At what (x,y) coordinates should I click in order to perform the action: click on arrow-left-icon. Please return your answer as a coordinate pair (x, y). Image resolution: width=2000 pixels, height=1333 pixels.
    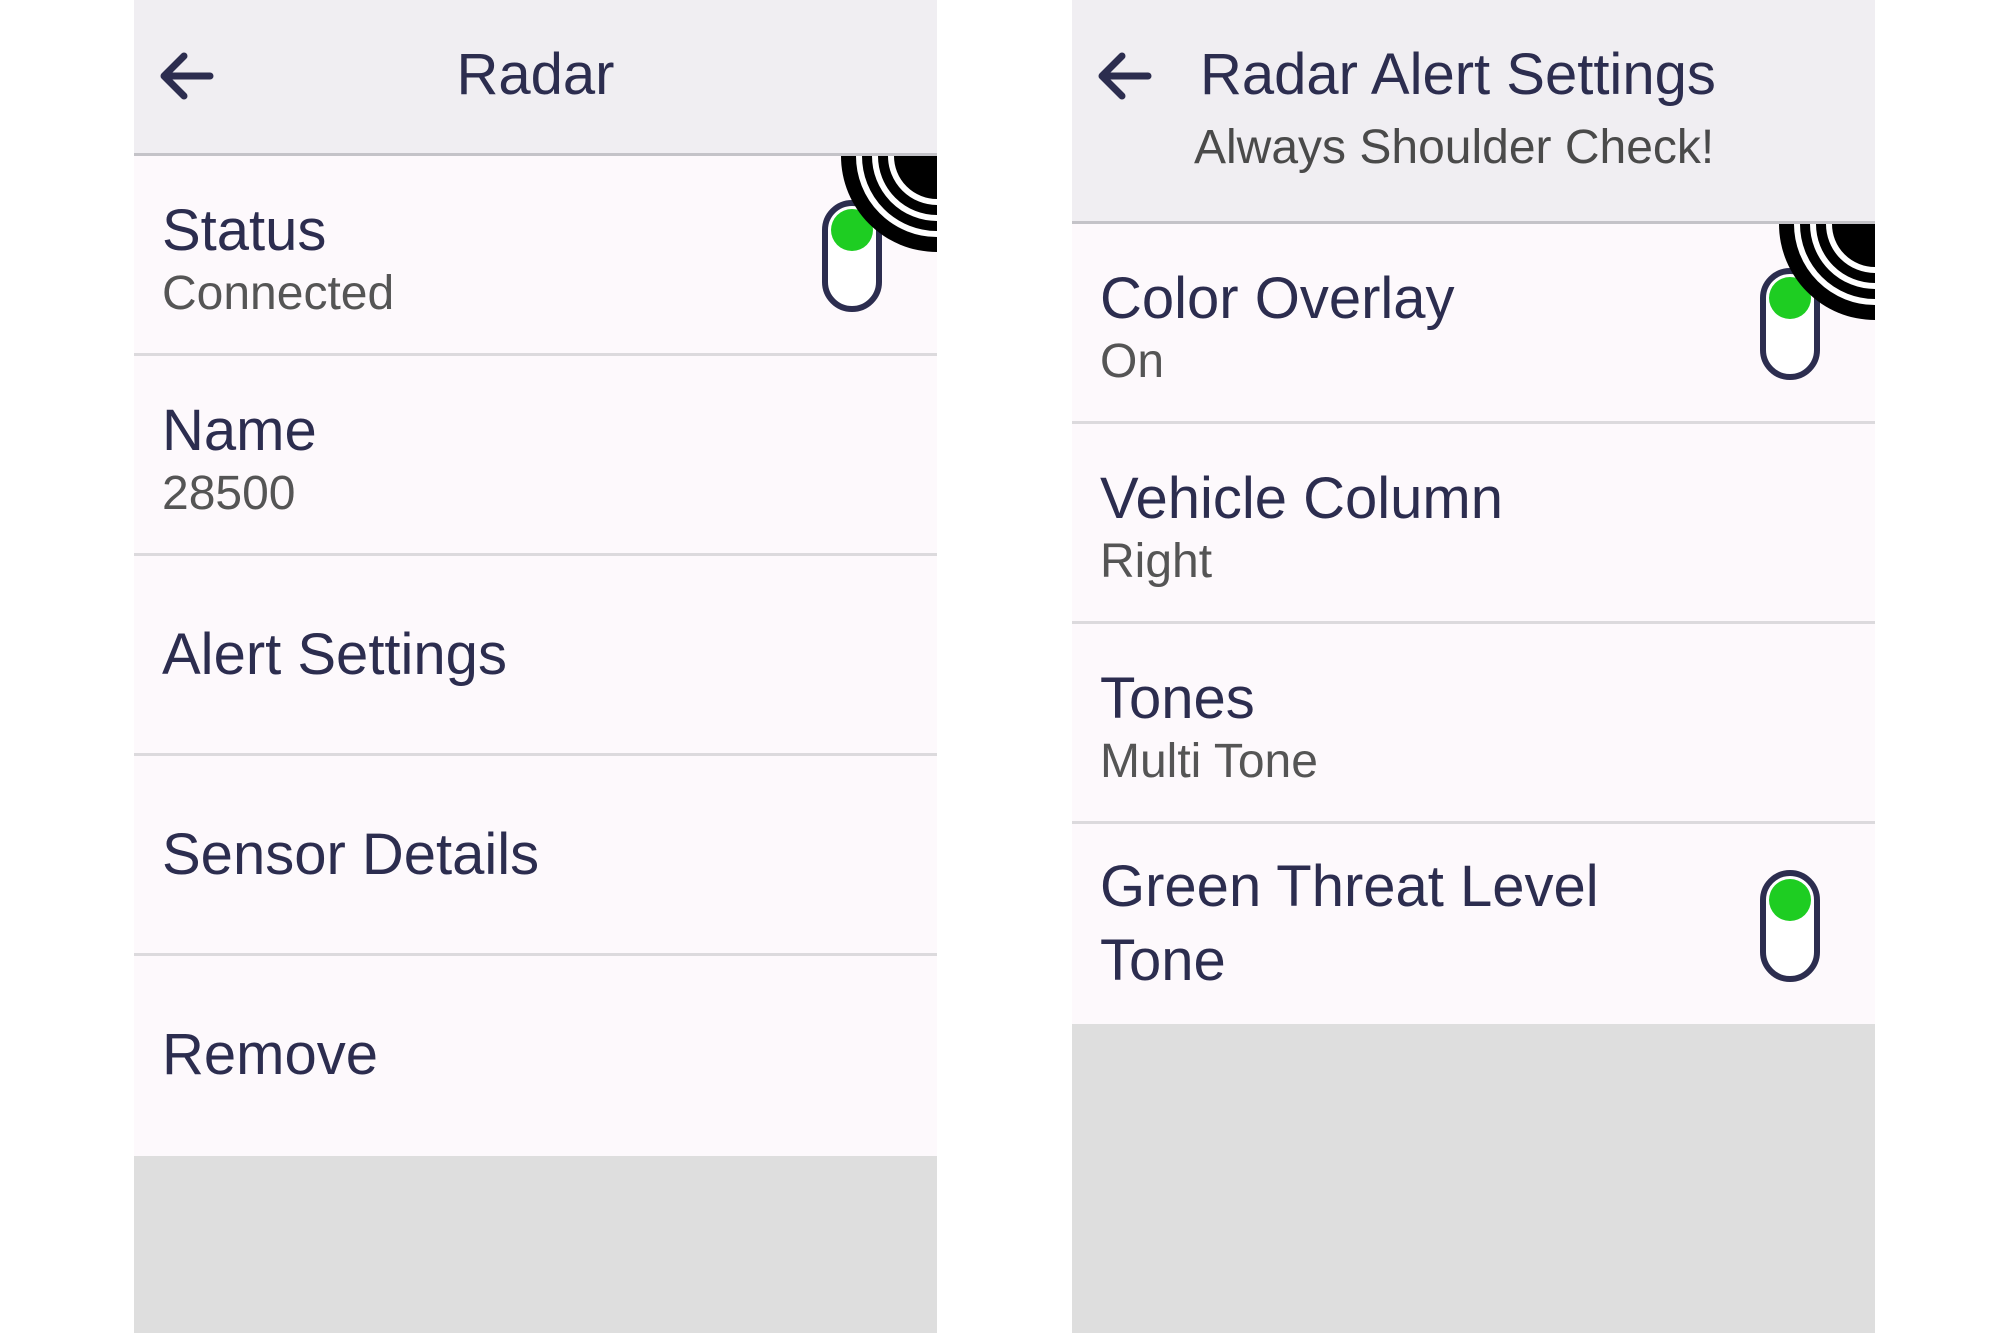
    Looking at the image, I should click on (1124, 76).